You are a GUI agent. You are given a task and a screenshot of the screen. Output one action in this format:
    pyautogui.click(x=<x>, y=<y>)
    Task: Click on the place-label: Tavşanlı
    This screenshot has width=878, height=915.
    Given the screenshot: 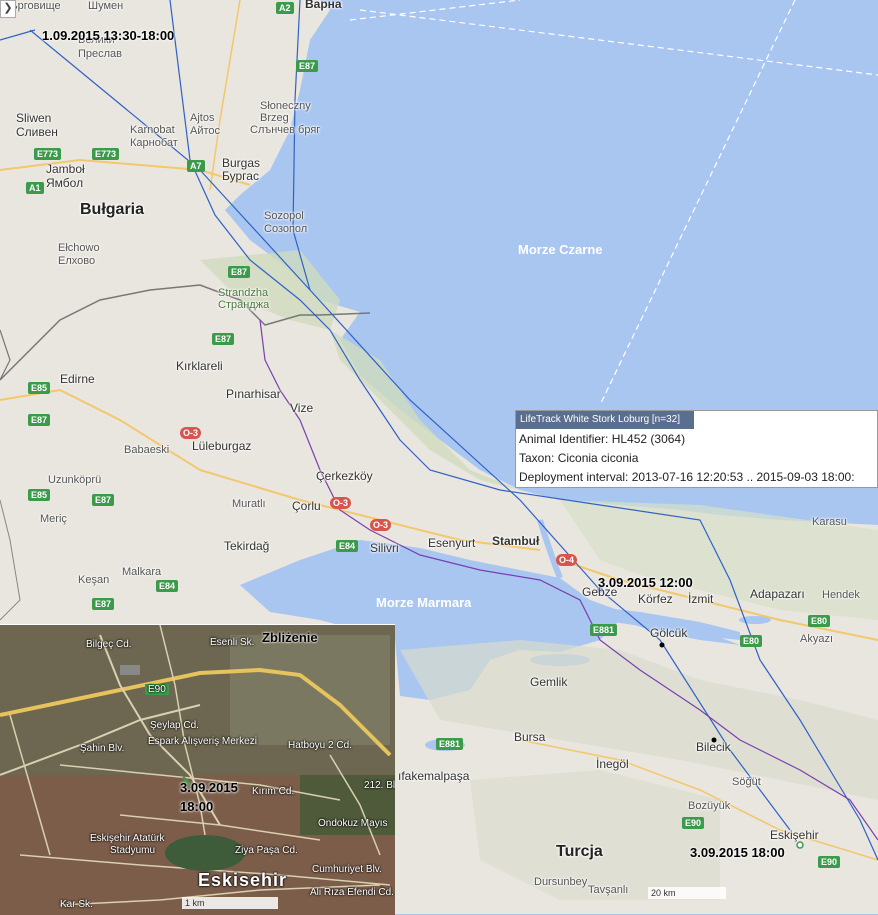 What is the action you would take?
    pyautogui.click(x=608, y=890)
    